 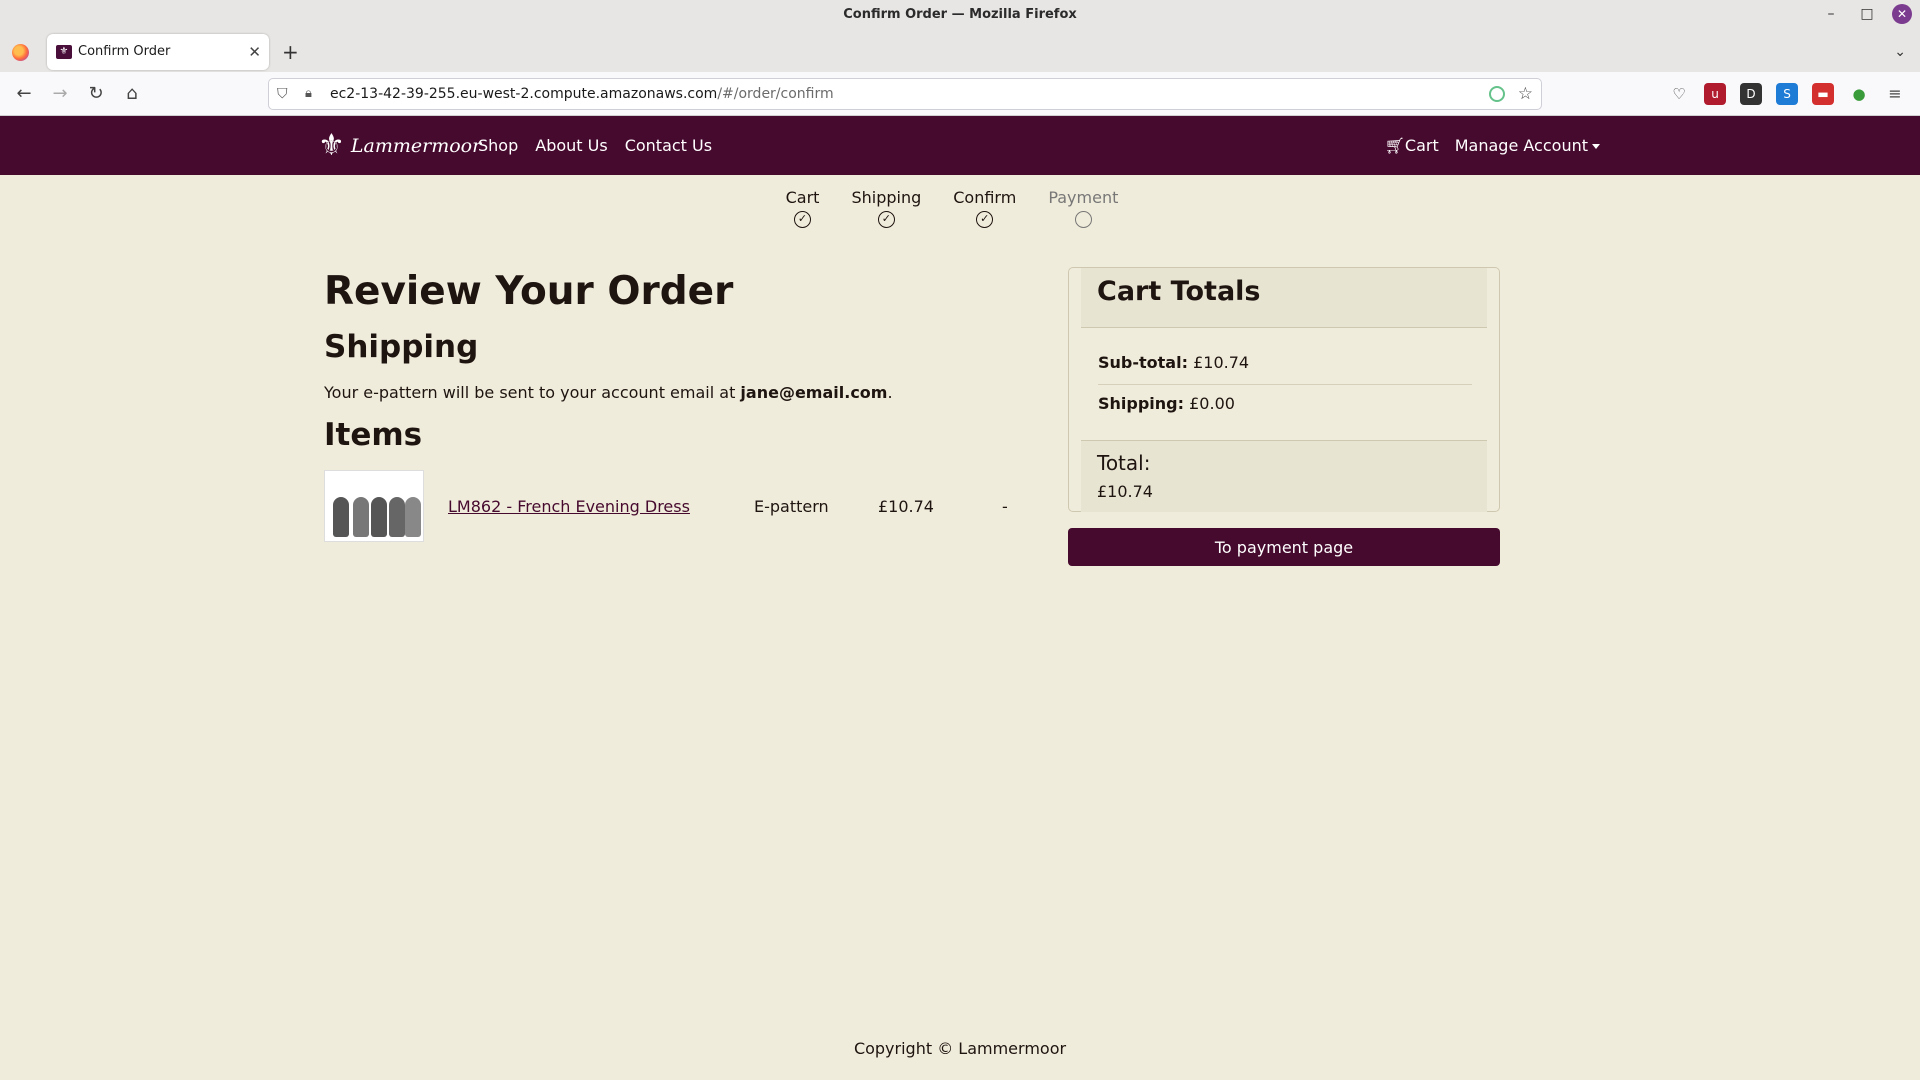 What do you see at coordinates (416, 146) in the screenshot?
I see `brand-name: Lammermoor` at bounding box center [416, 146].